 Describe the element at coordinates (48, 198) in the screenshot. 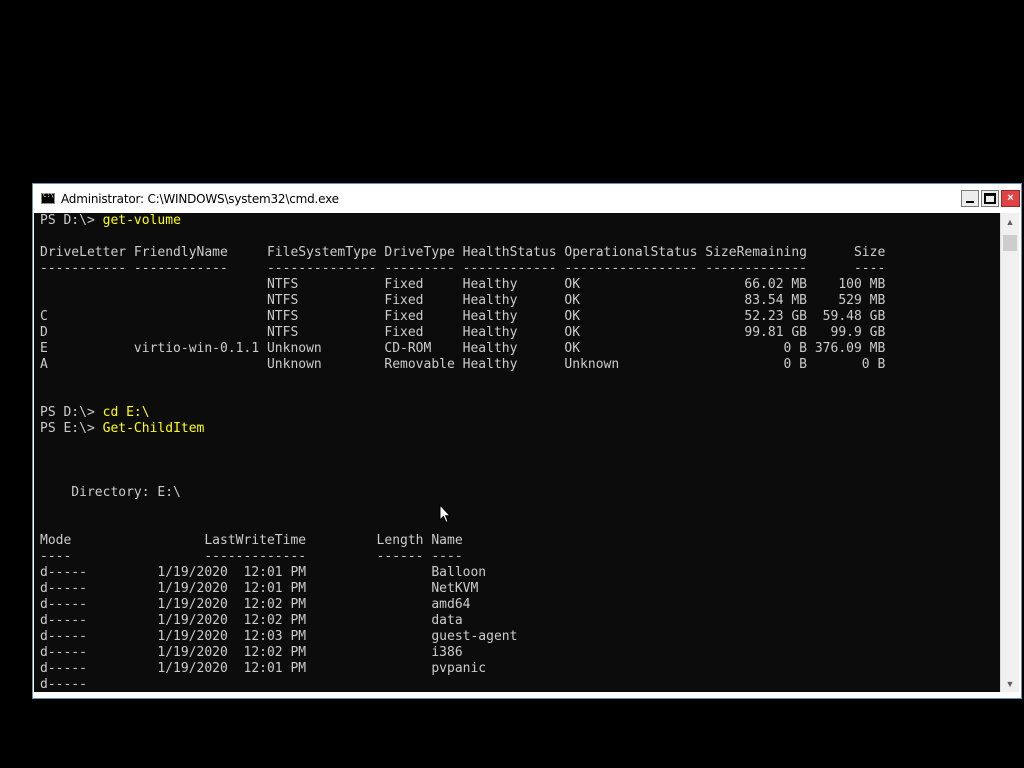

I see `cmd-icon` at that location.